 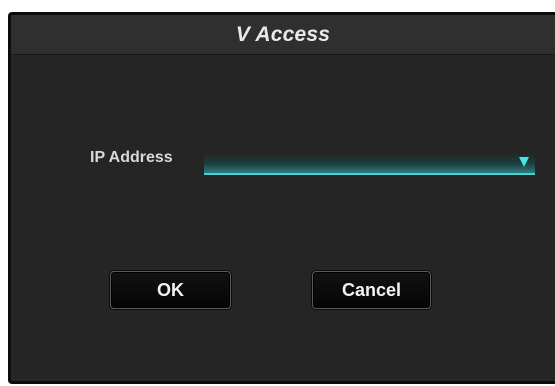 I want to click on dropdown-triangle-icon, so click(x=524, y=162).